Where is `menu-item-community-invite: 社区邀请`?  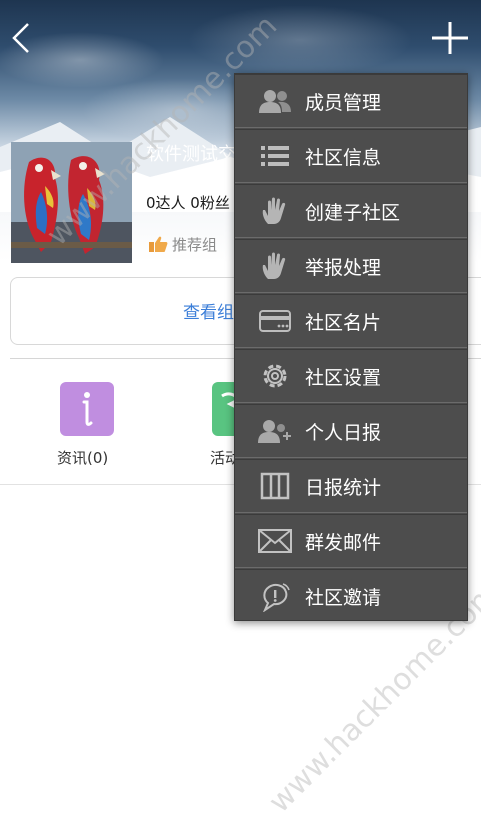 menu-item-community-invite: 社区邀请 is located at coordinates (351, 596).